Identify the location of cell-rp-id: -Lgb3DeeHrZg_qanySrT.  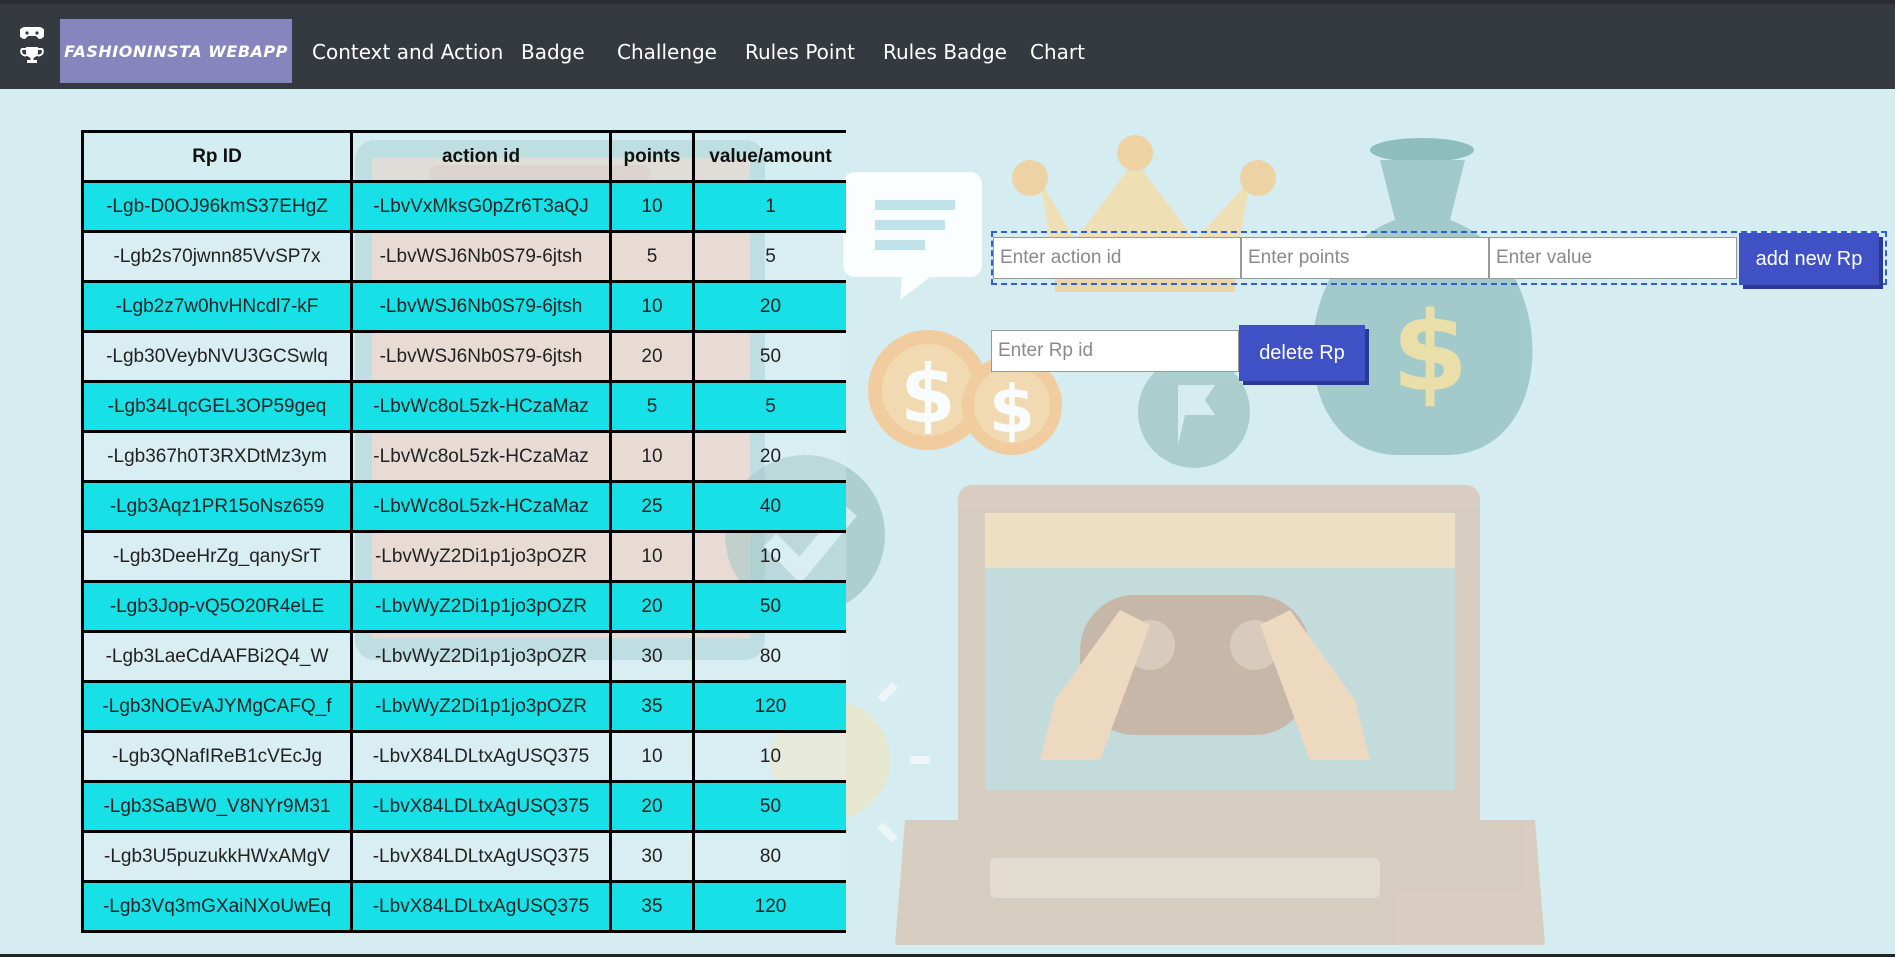
(217, 556).